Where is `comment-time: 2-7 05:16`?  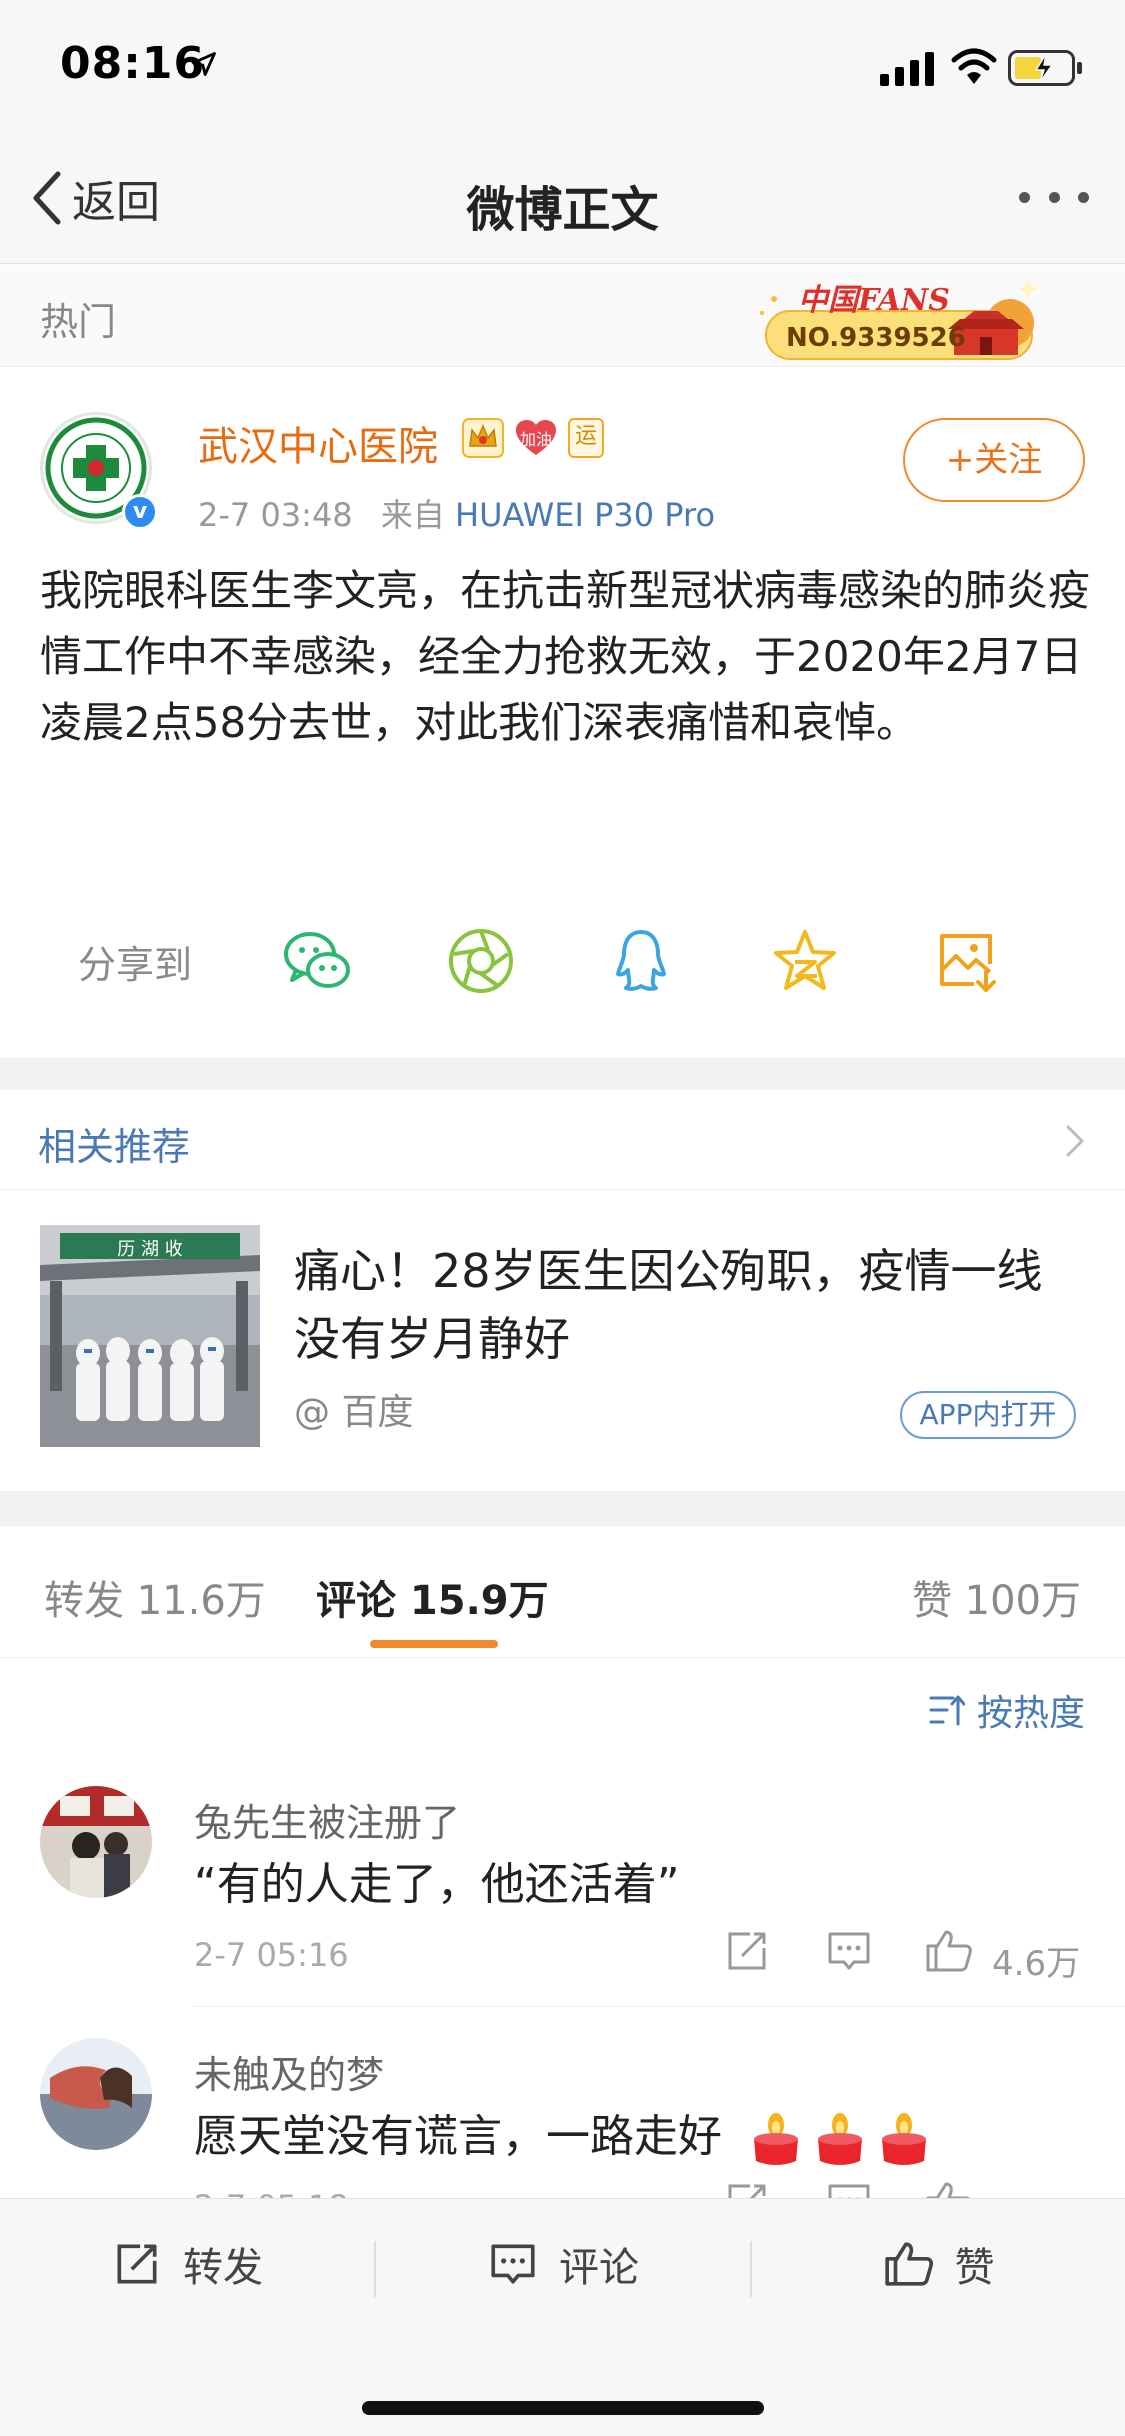
comment-time: 2-7 05:16 is located at coordinates (271, 1955).